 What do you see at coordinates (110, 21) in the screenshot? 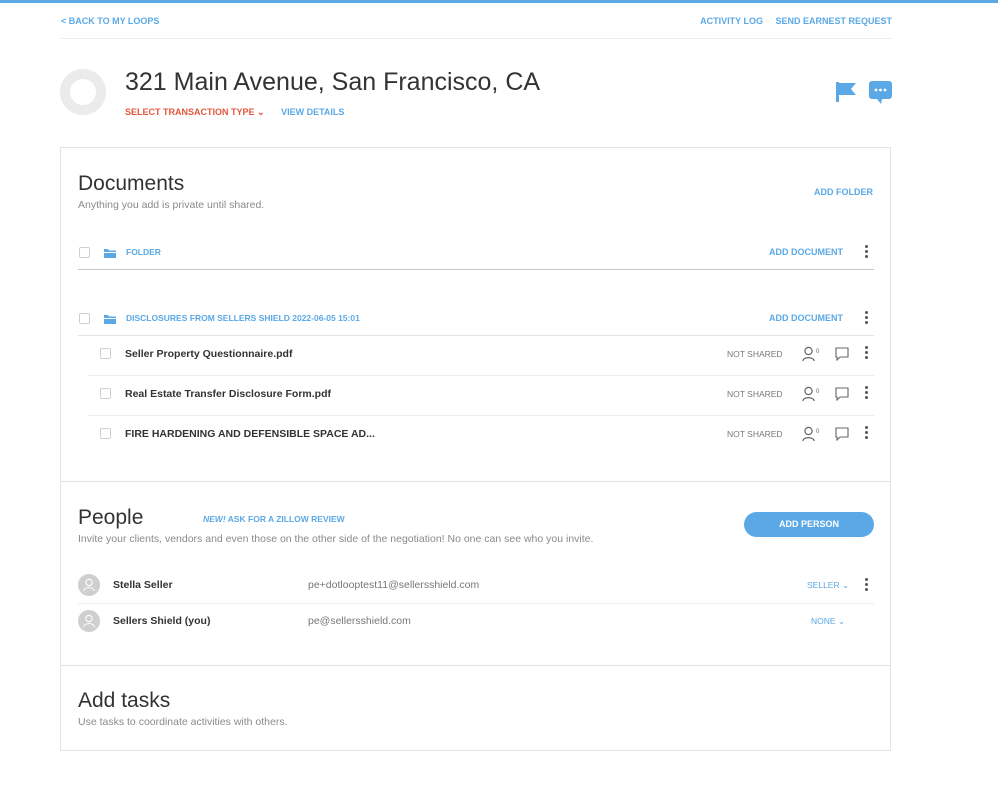
I see `back-to-loops-link: < BACK TO MY LOOPS` at bounding box center [110, 21].